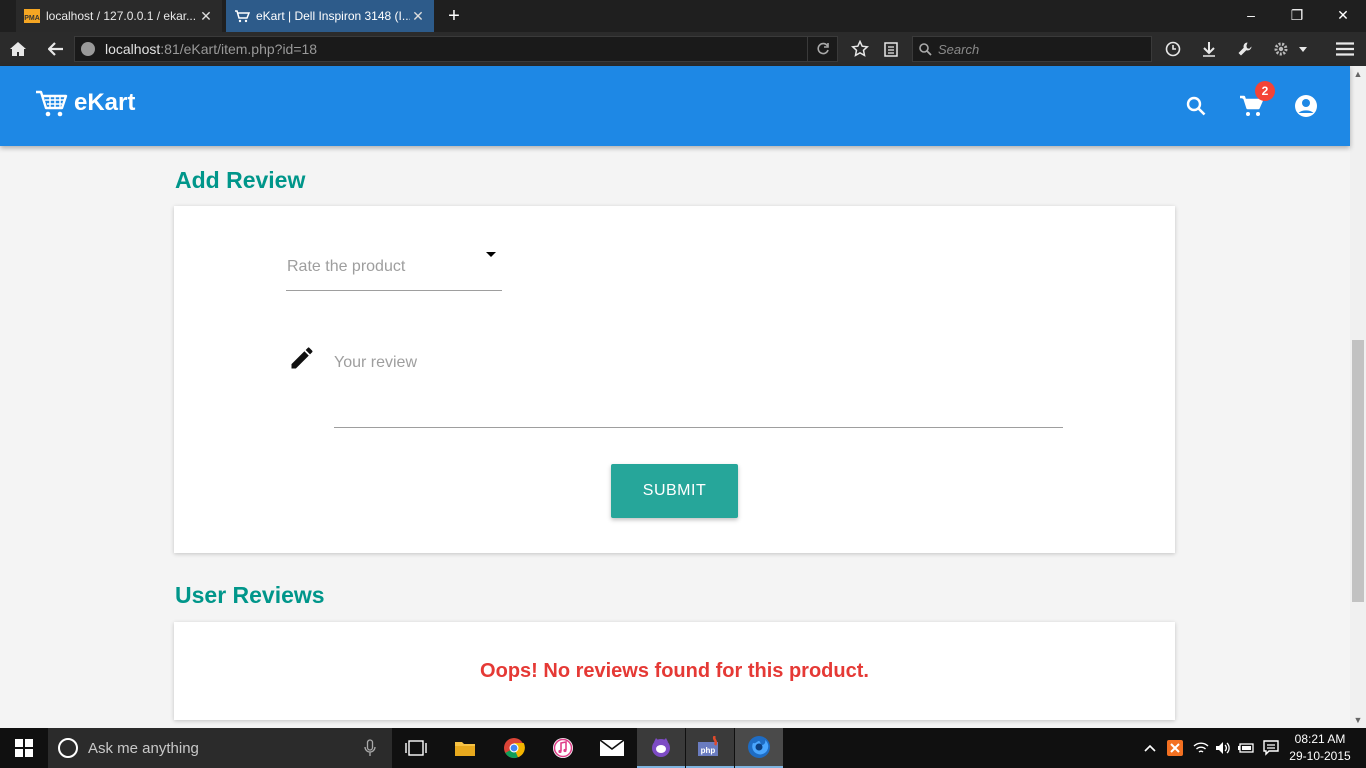 The image size is (1366, 768). What do you see at coordinates (465, 748) in the screenshot?
I see `taskbar-file-explorer` at bounding box center [465, 748].